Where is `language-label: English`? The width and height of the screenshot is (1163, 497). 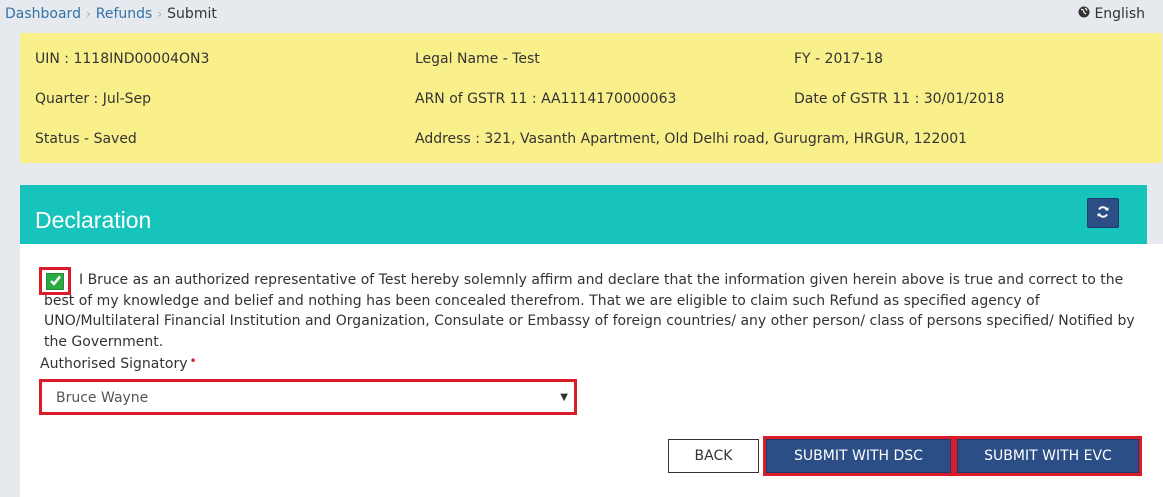
language-label: English is located at coordinates (1119, 14).